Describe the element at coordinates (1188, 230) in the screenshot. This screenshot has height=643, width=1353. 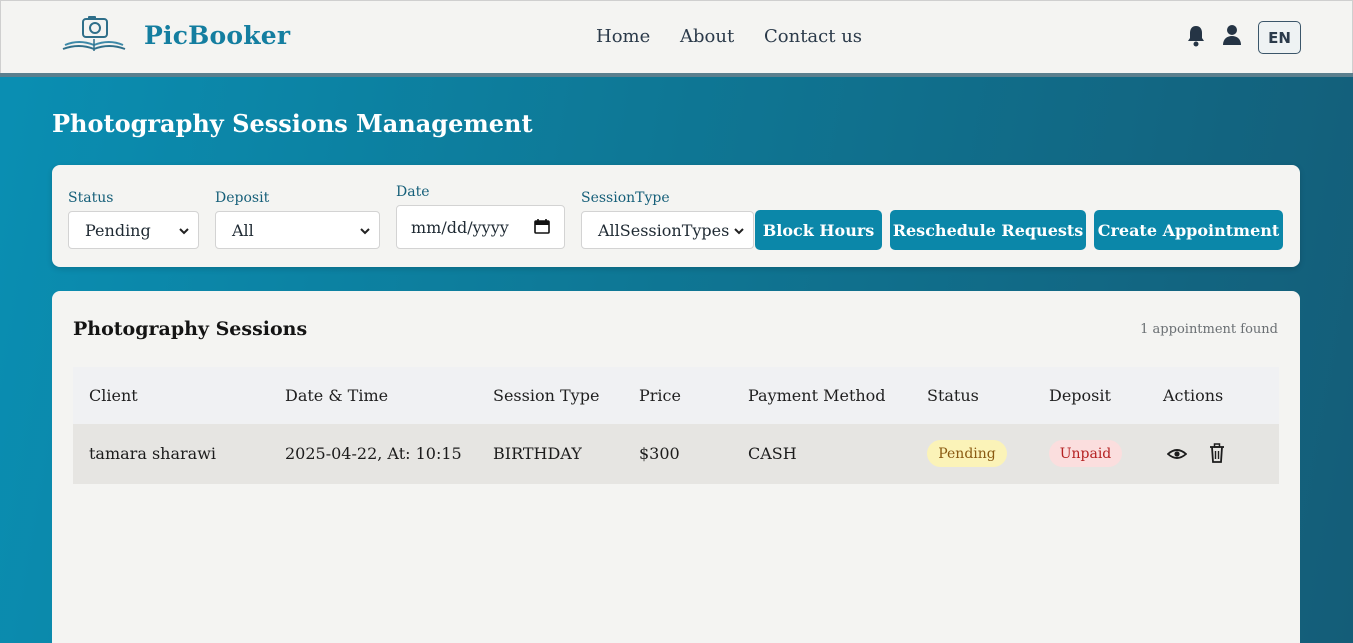
I see `create-appointment-button: Create Appointment` at that location.